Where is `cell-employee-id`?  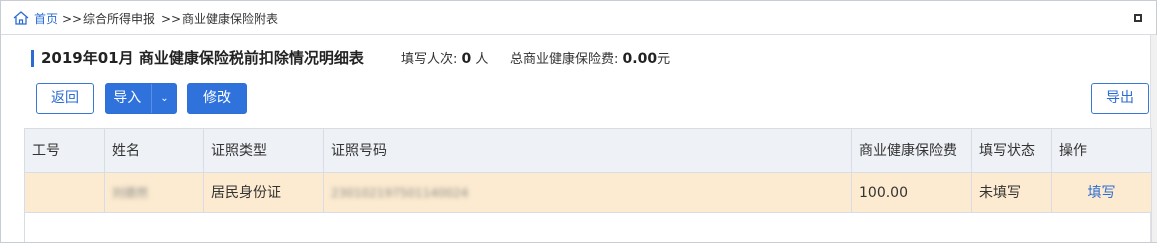
cell-employee-id is located at coordinates (65, 192).